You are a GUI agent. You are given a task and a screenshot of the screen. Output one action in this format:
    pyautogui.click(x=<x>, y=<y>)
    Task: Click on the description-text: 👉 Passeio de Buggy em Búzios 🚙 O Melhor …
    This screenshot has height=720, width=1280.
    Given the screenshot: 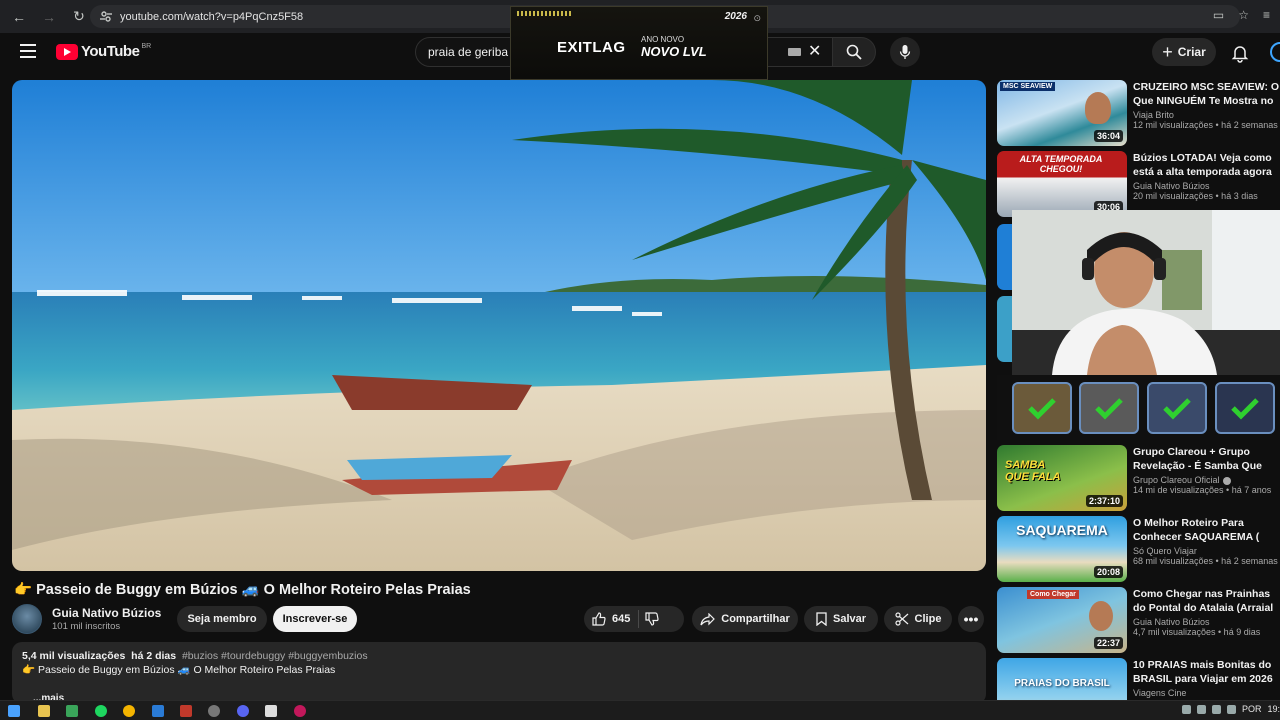 What is the action you would take?
    pyautogui.click(x=179, y=670)
    